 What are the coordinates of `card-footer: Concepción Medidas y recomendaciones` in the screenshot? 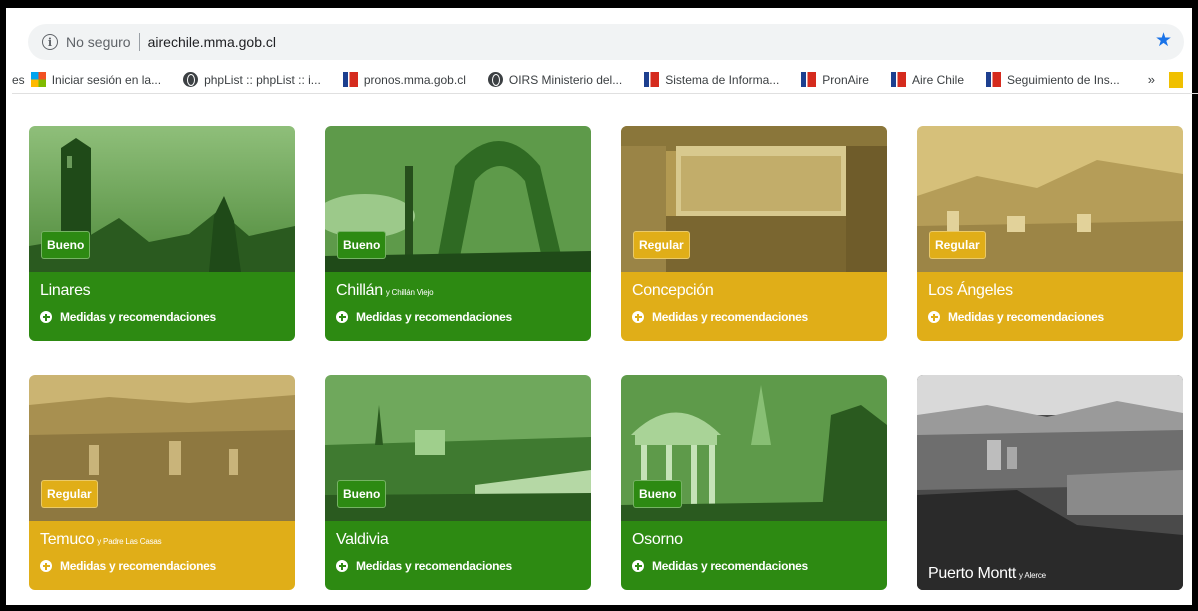 It's located at (754, 306).